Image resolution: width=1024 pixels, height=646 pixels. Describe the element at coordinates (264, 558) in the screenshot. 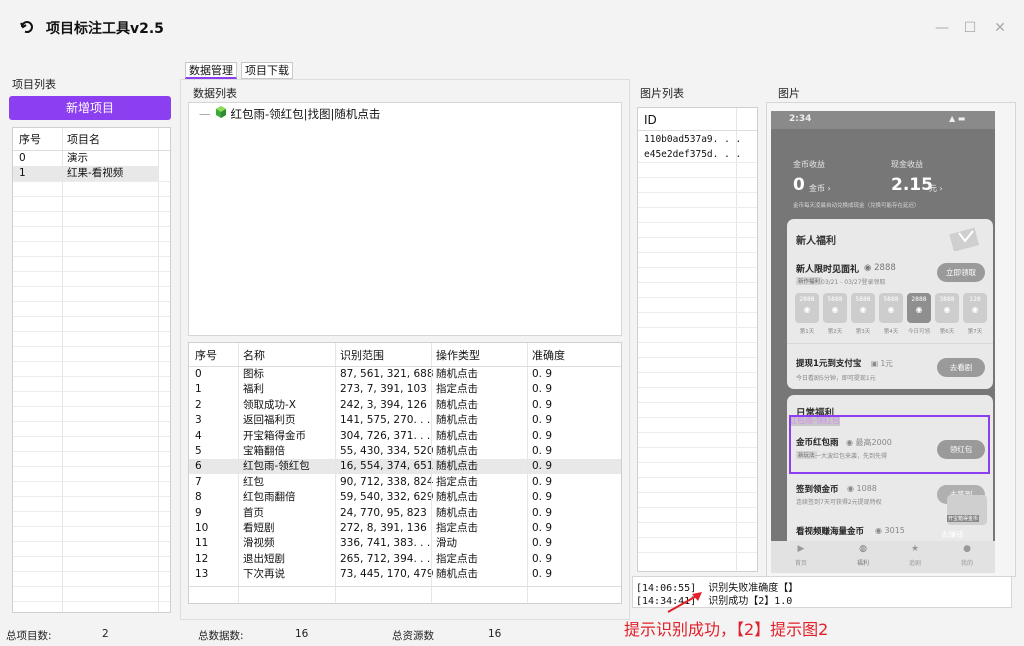

I see `cell-name: 退出短剧` at that location.